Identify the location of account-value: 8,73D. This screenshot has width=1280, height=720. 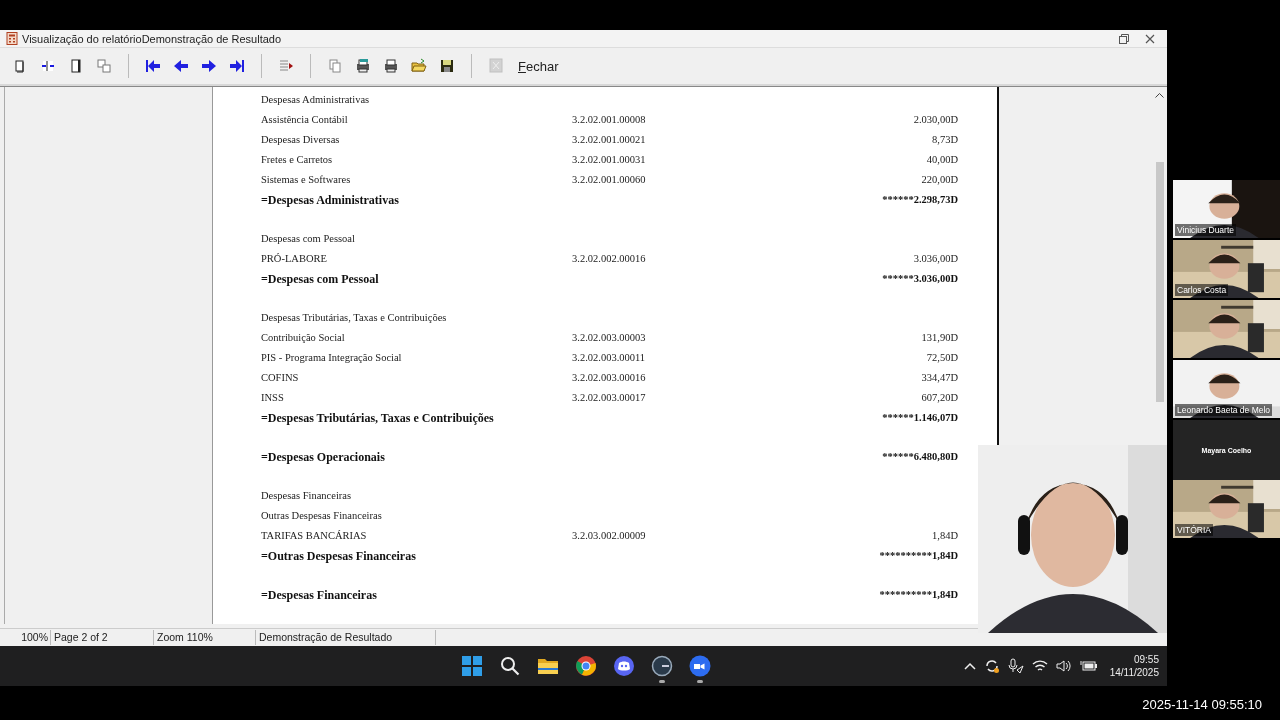
(944, 140).